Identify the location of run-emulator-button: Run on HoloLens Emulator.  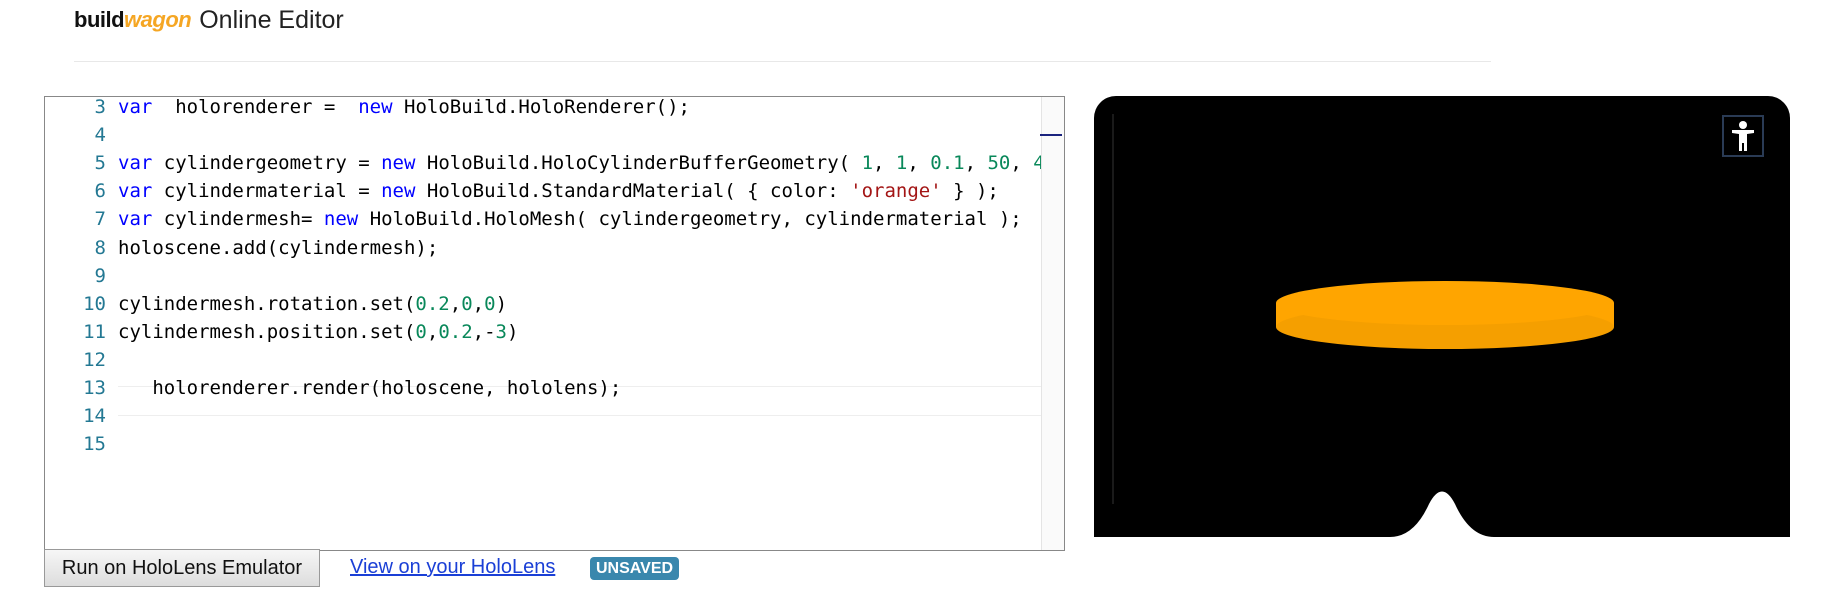
(182, 568).